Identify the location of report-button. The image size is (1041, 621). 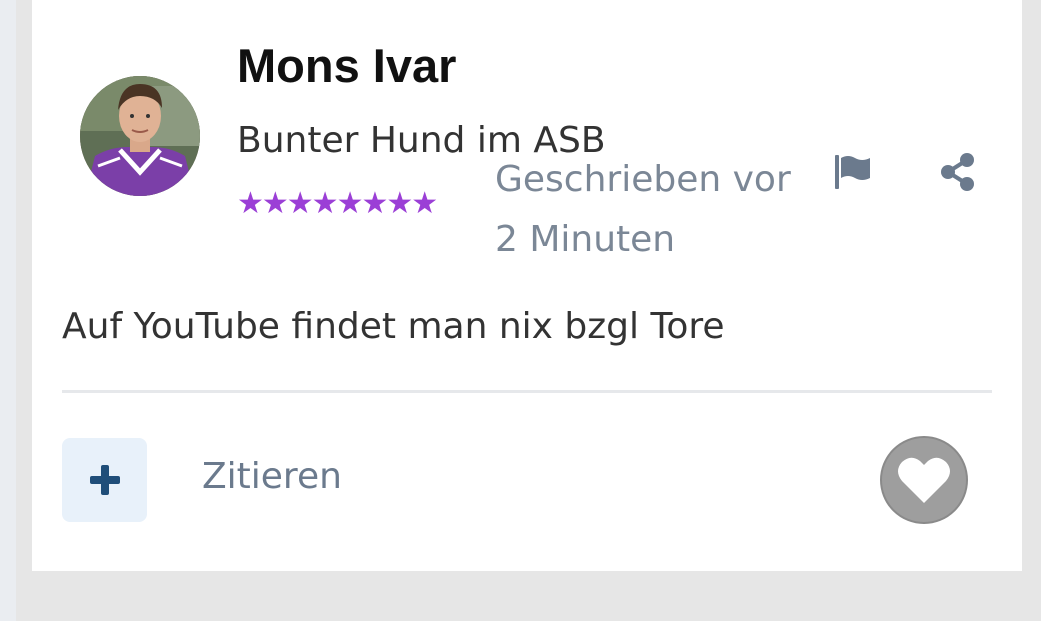
(854, 172).